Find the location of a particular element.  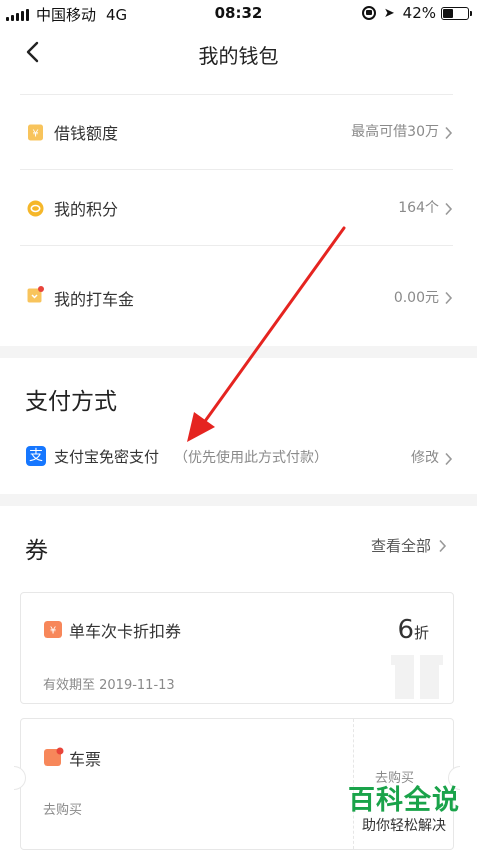

view-all-coupons-link: 查看全部 is located at coordinates (401, 545).